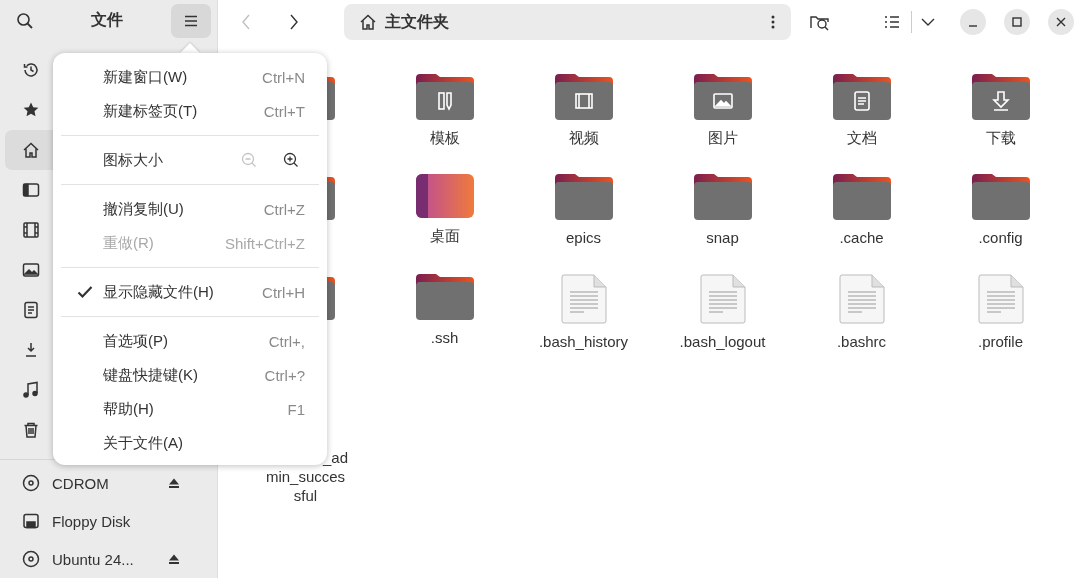  What do you see at coordinates (1000, 137) in the screenshot?
I see `file-name: 下载` at bounding box center [1000, 137].